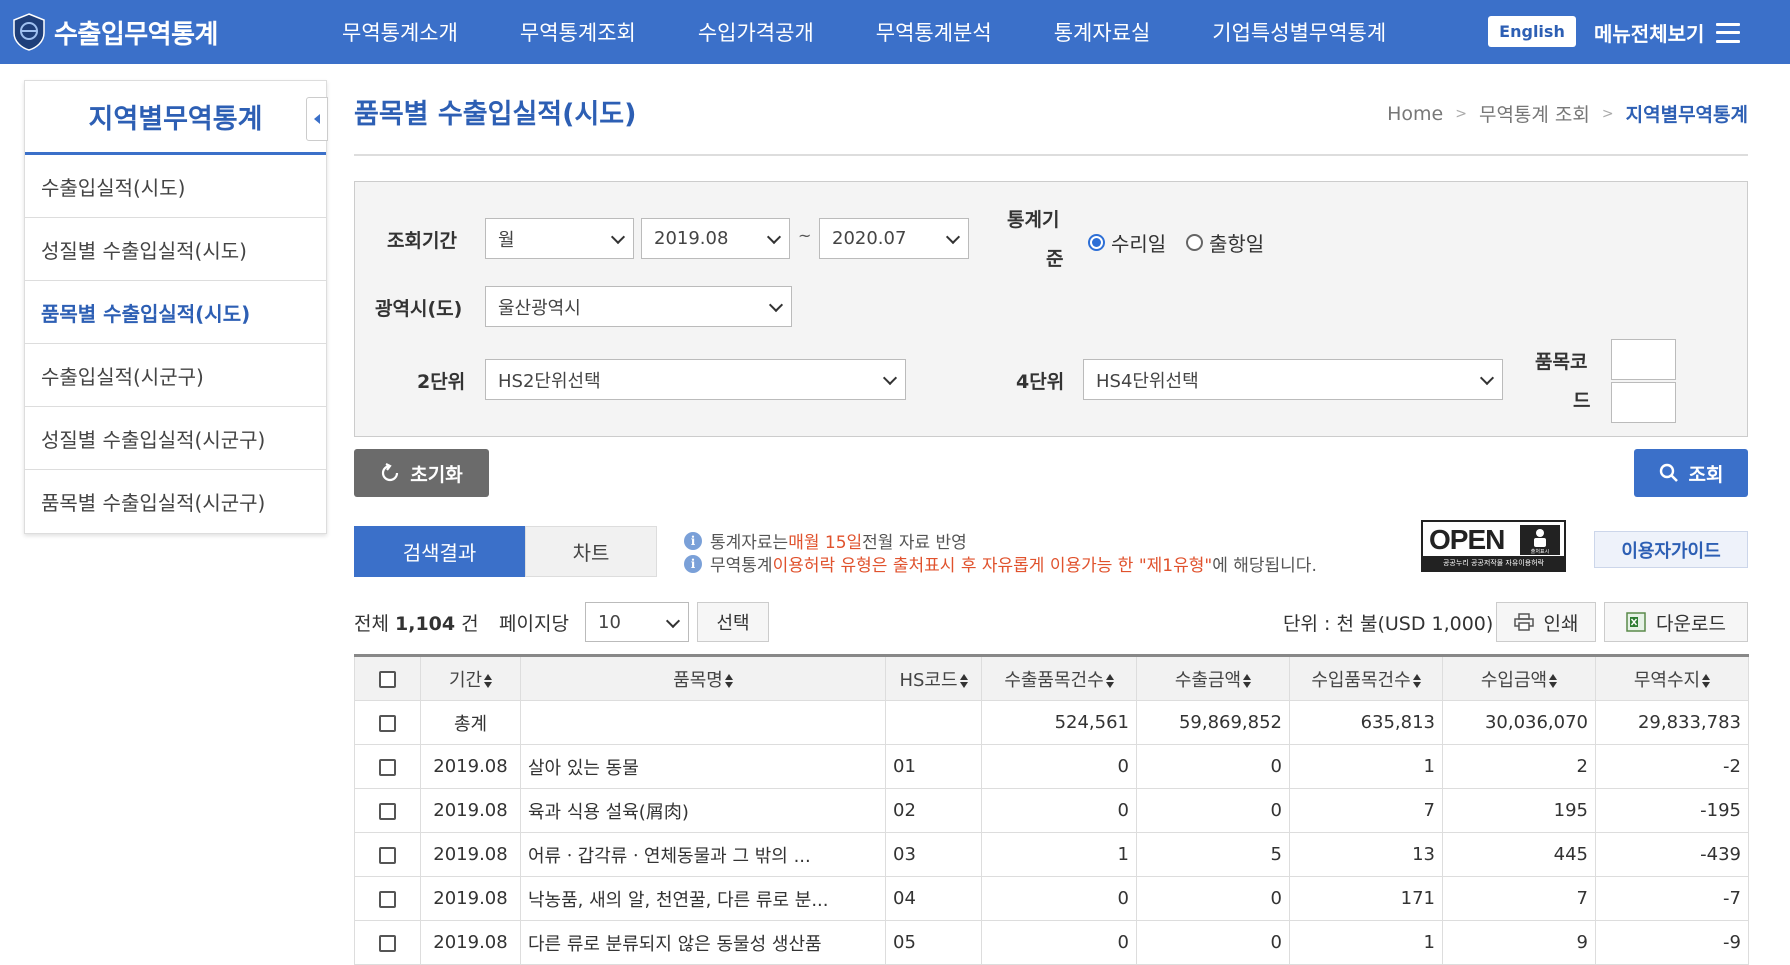 This screenshot has width=1790, height=965. I want to click on basis-radio-departure: 출항일, so click(1225, 242).